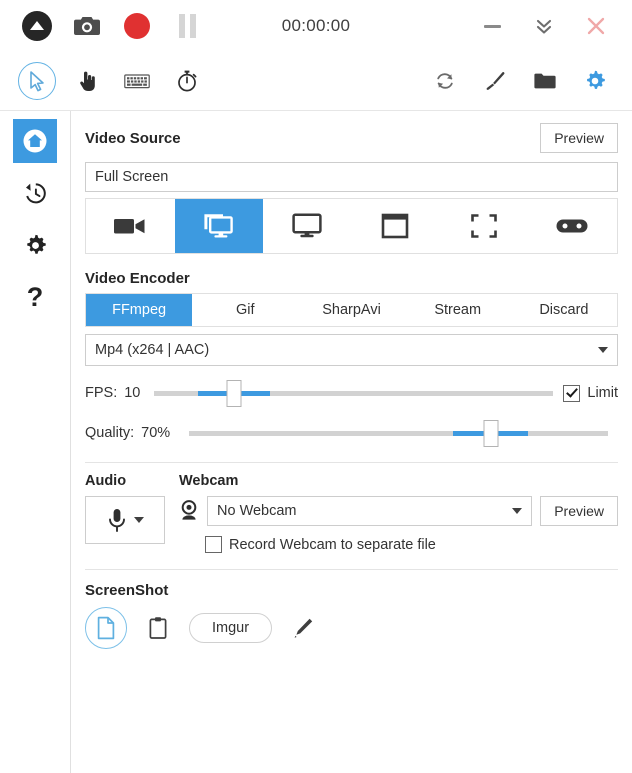 The image size is (632, 773). I want to click on divider-audio, so click(351, 462).